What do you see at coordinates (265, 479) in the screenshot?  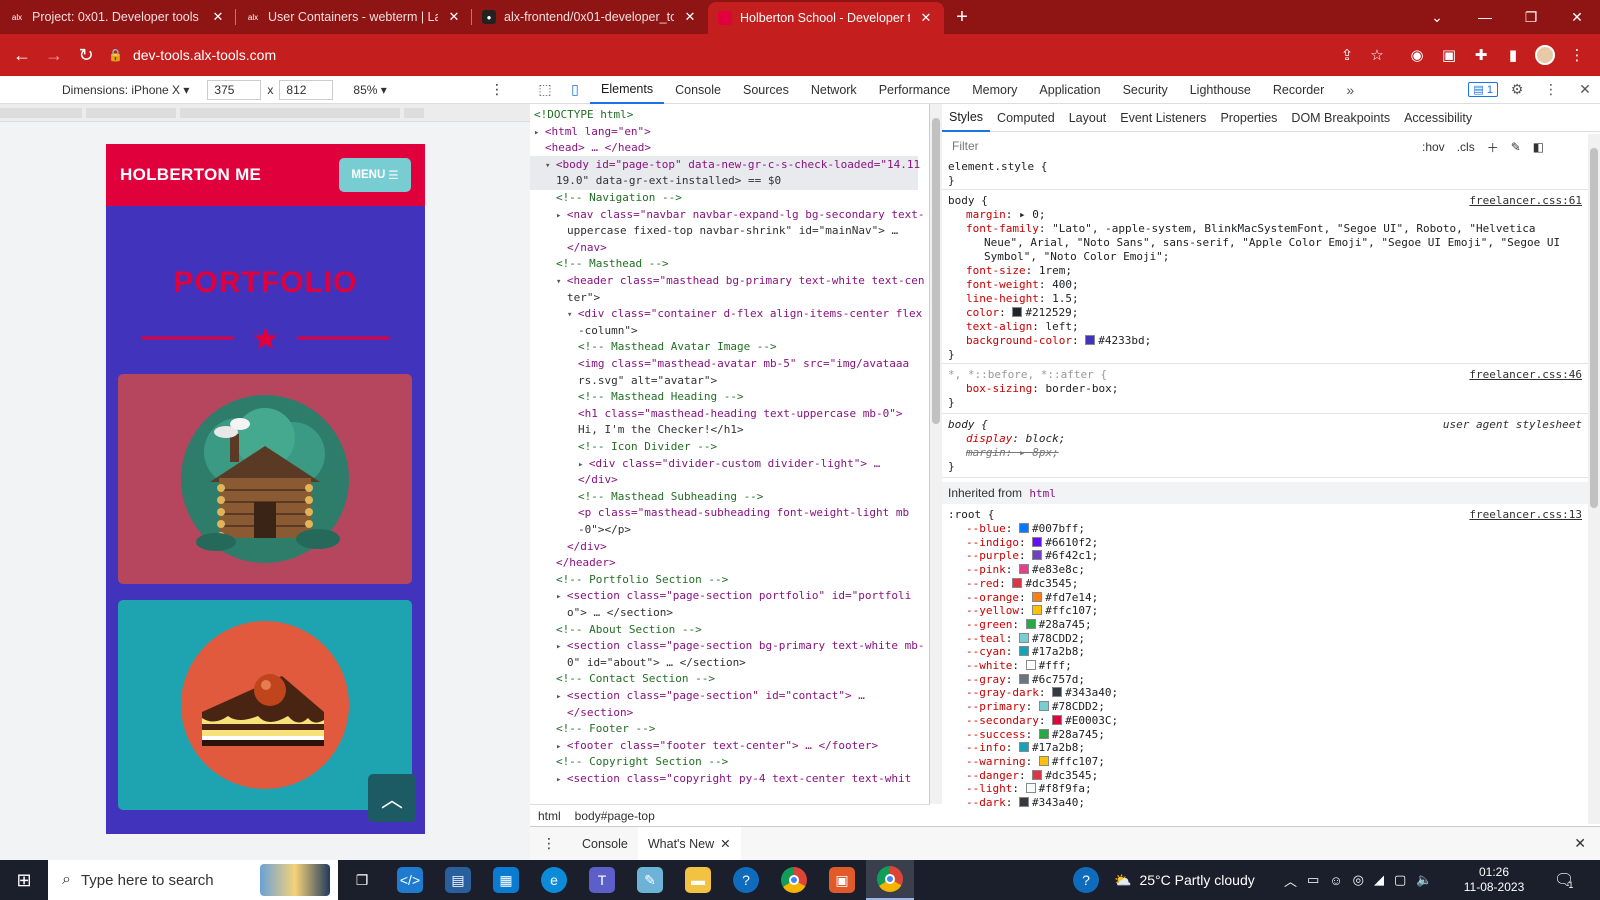 I see `portfolio-item-cabin` at bounding box center [265, 479].